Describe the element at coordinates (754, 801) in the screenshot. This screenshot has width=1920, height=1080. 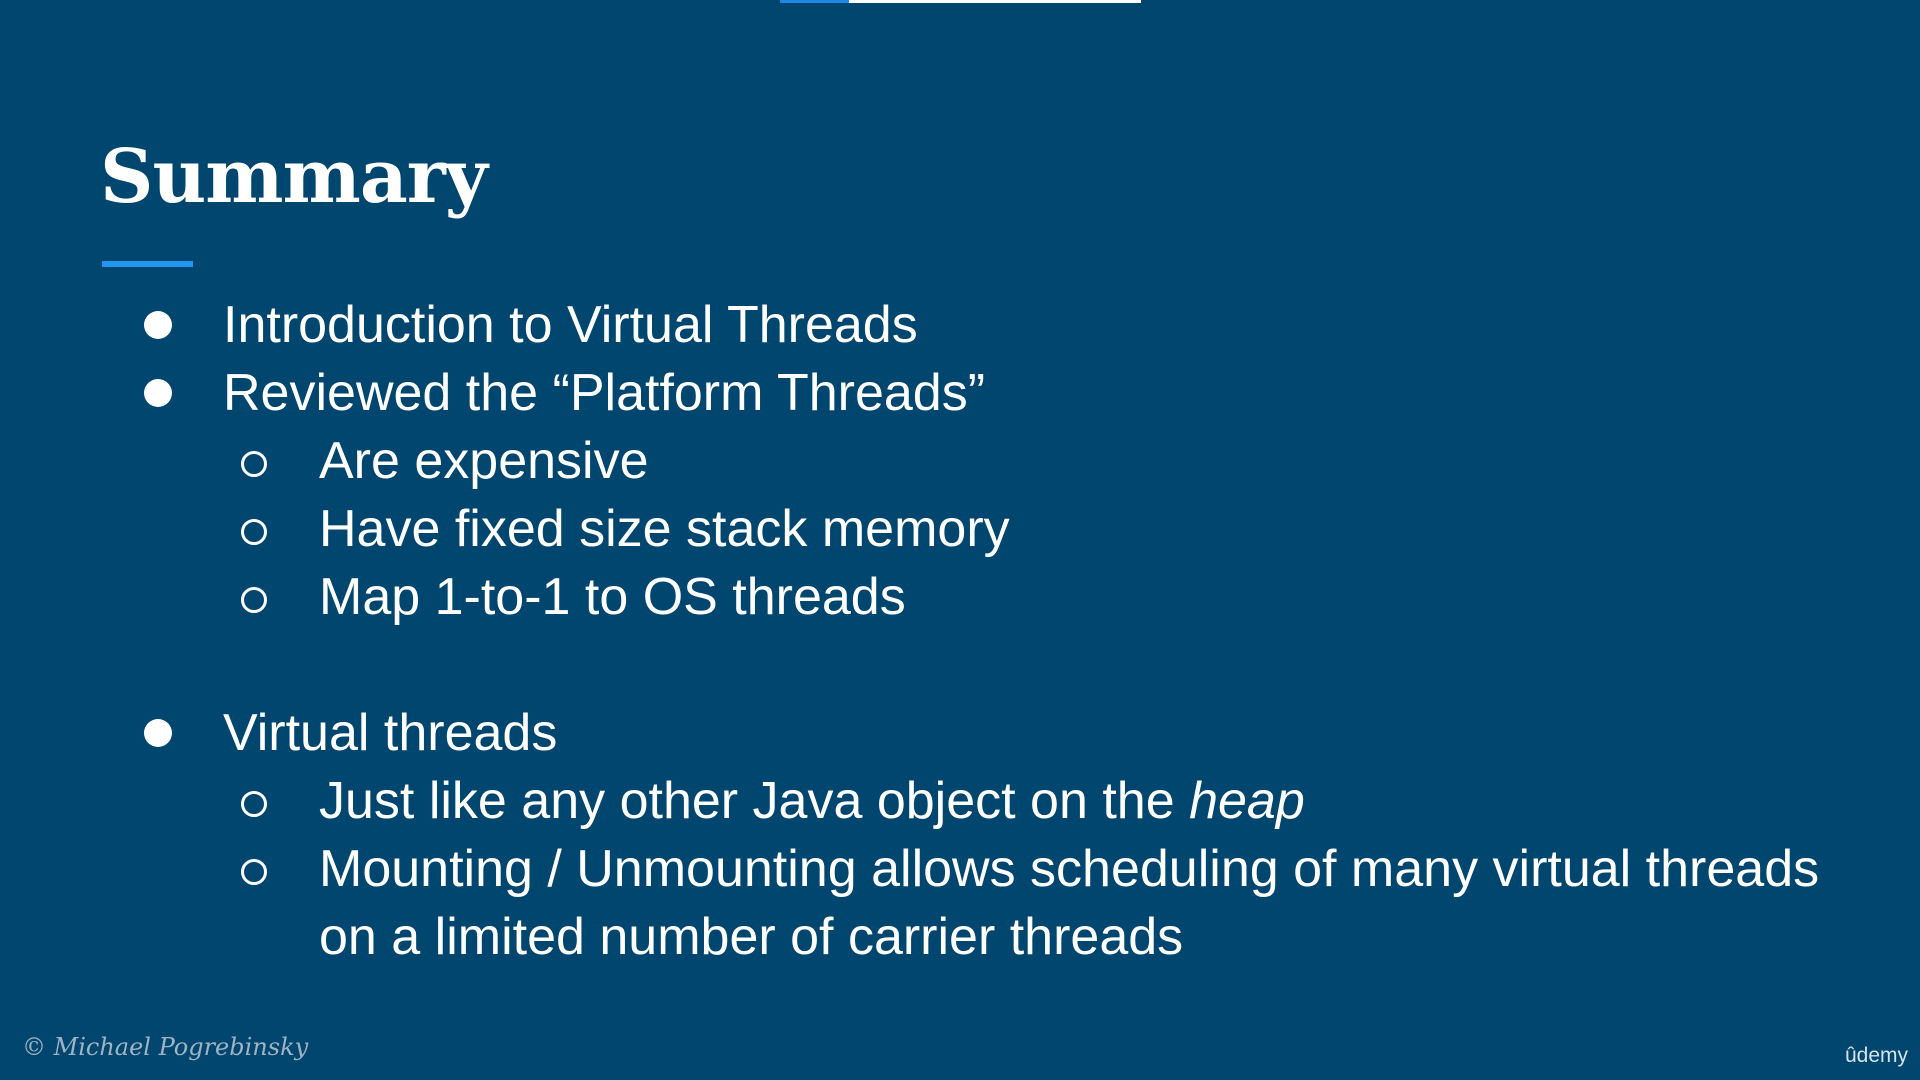
I see `sub-bullet-text: Just like any other Java object on the` at that location.